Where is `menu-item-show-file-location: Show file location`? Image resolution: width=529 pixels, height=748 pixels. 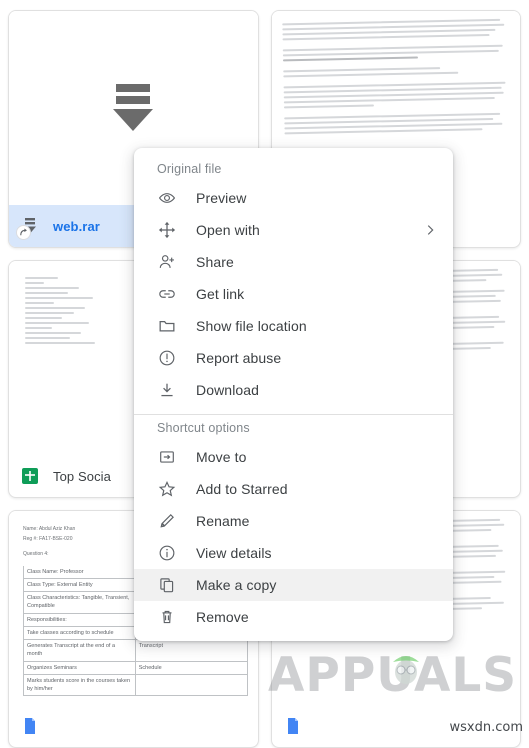 menu-item-show-file-location: Show file location is located at coordinates (293, 326).